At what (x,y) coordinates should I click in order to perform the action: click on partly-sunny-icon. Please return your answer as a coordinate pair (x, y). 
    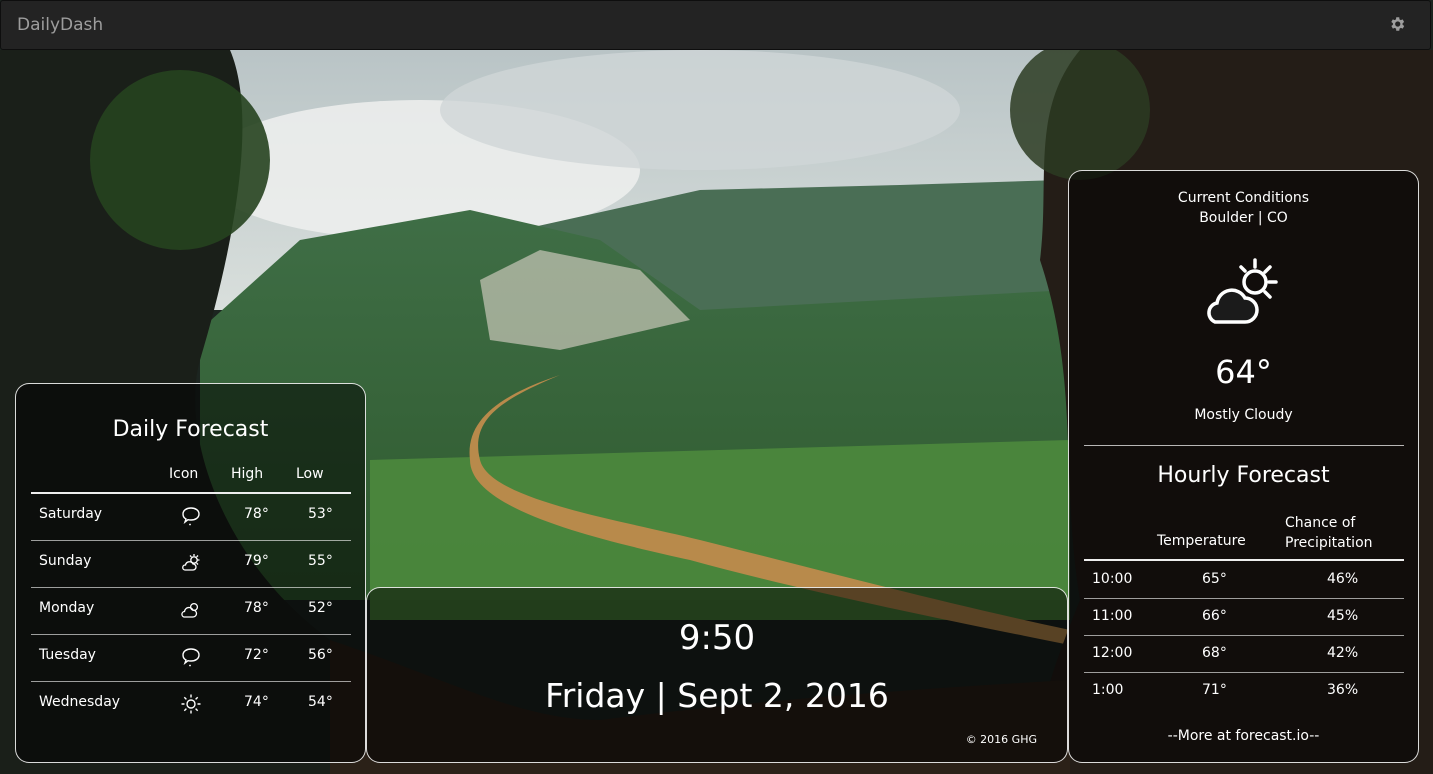
    Looking at the image, I should click on (191, 562).